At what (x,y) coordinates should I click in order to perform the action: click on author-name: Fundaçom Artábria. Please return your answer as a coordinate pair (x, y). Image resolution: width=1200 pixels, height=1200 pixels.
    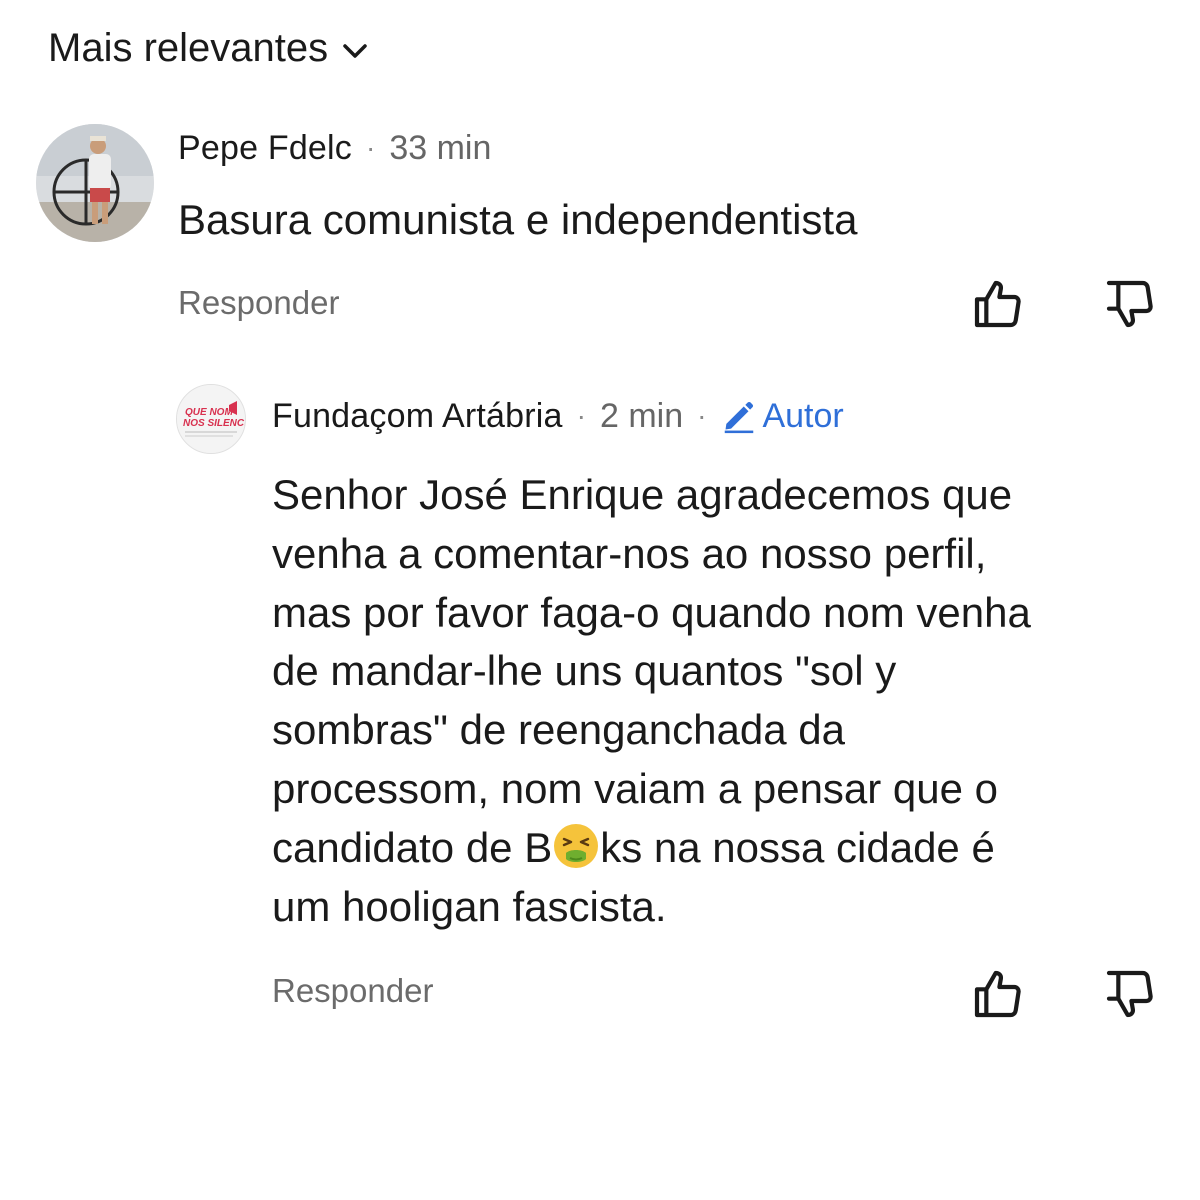
    Looking at the image, I should click on (417, 416).